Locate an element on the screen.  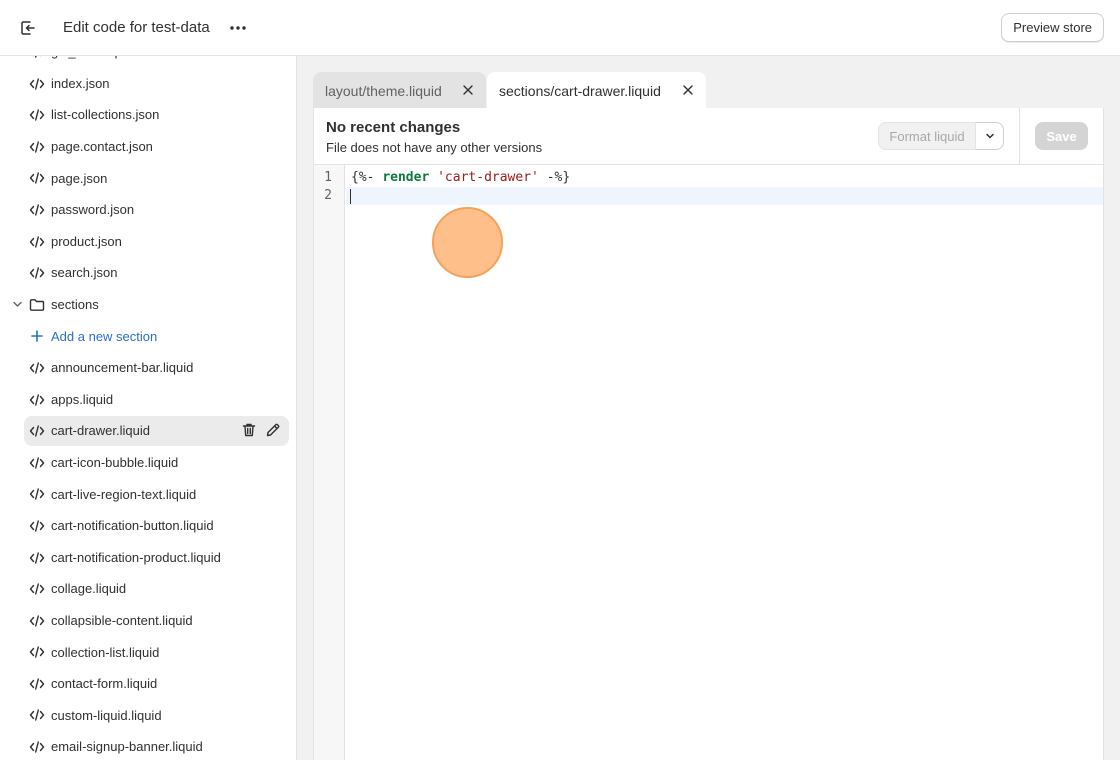
sidebar-item-custom-liquid-liquid: custom-liquid.liquid is located at coordinates (148, 715).